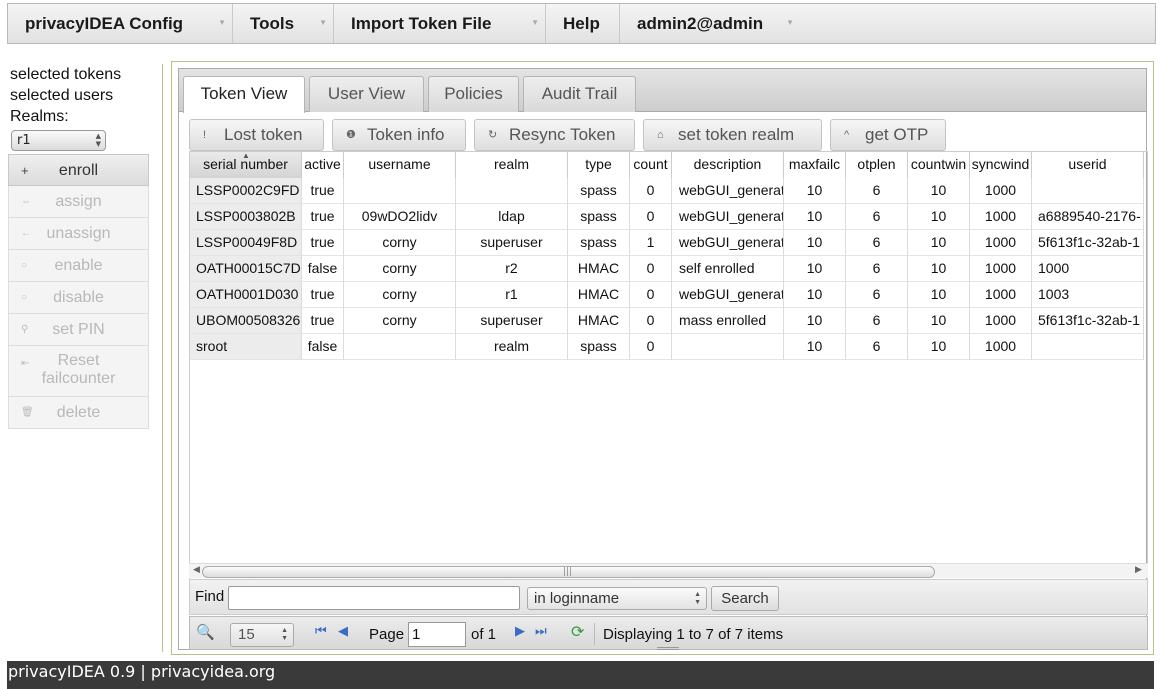 The image size is (1160, 689). What do you see at coordinates (710, 23) in the screenshot?
I see `menu-user-account: admin2@admin ▼` at bounding box center [710, 23].